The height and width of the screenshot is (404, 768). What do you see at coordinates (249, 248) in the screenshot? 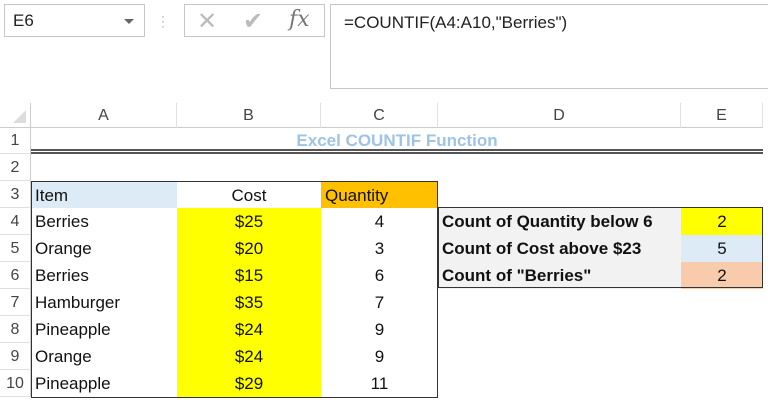
I see `cell-cost: $20` at bounding box center [249, 248].